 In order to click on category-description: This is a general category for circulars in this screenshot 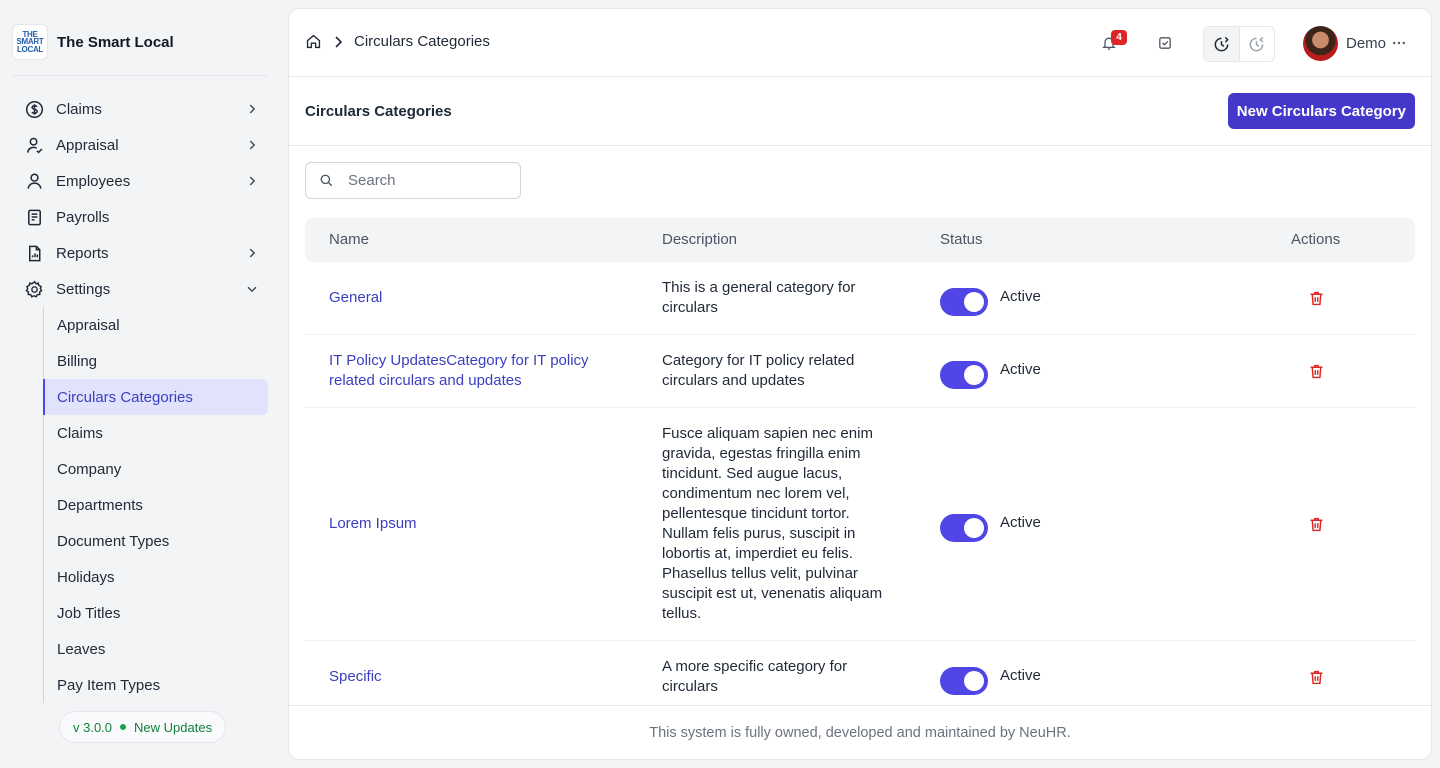, I will do `click(759, 297)`.